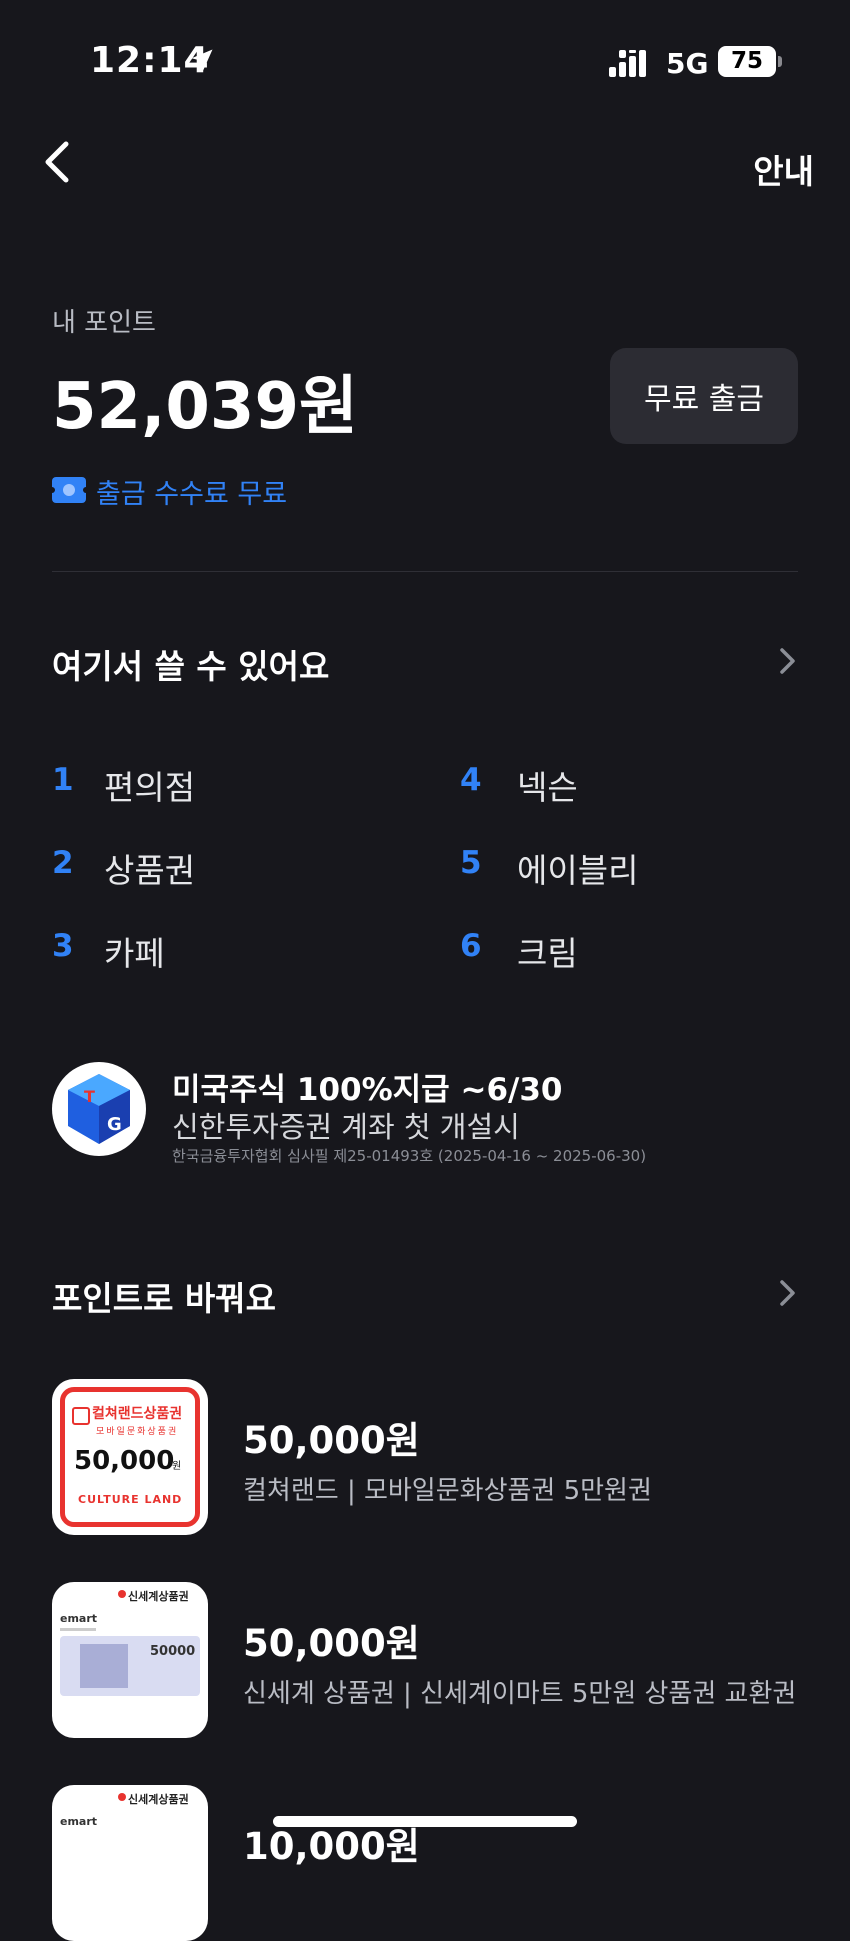 The width and height of the screenshot is (850, 1941). I want to click on usage-name: 카페, so click(134, 953).